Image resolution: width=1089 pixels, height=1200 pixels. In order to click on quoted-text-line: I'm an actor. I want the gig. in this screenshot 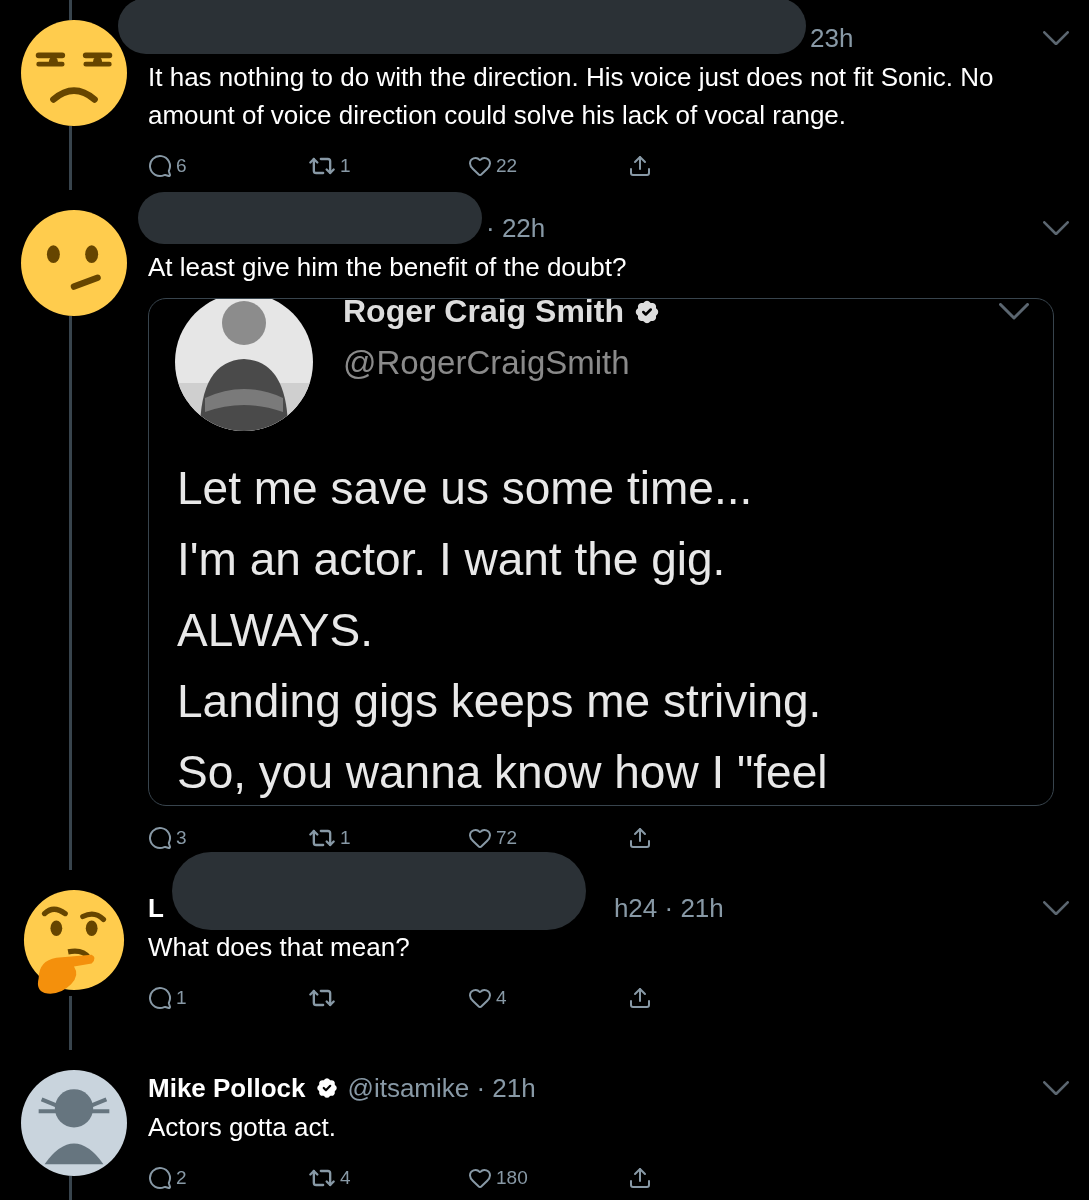, I will do `click(452, 559)`.